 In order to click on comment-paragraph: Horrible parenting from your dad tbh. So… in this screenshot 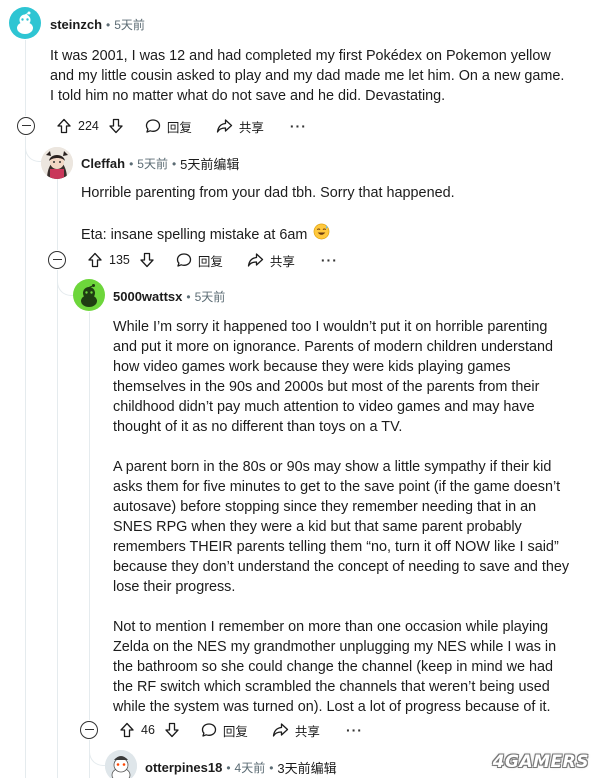, I will do `click(268, 193)`.